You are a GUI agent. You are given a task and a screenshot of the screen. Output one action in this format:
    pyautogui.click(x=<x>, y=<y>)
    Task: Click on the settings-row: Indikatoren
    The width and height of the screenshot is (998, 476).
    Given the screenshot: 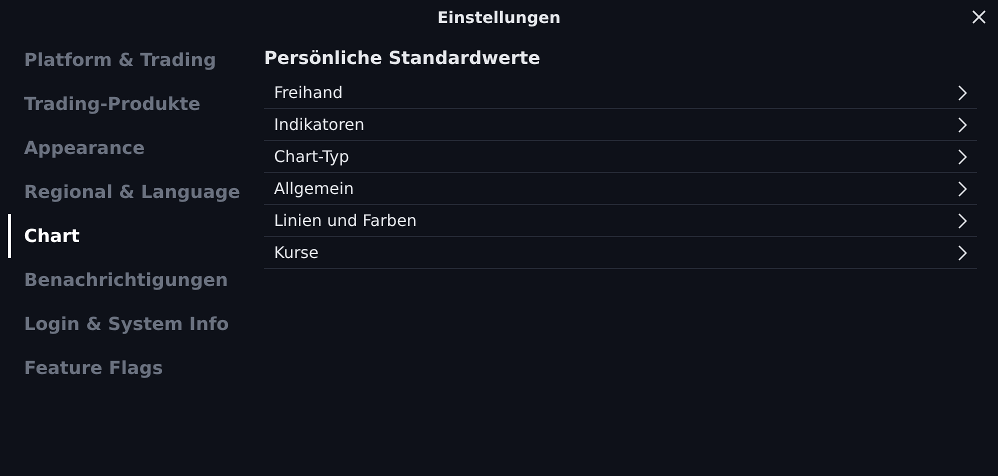 What is the action you would take?
    pyautogui.click(x=620, y=125)
    